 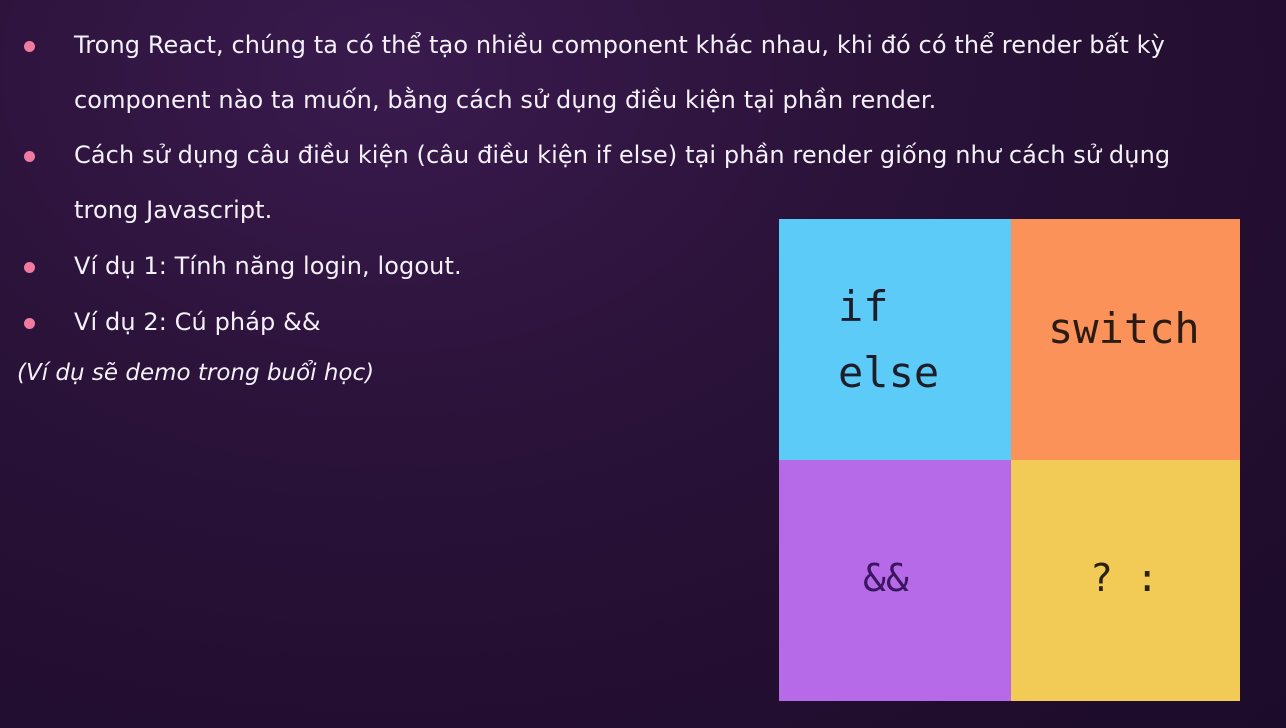 What do you see at coordinates (863, 306) in the screenshot?
I see `if-label: if` at bounding box center [863, 306].